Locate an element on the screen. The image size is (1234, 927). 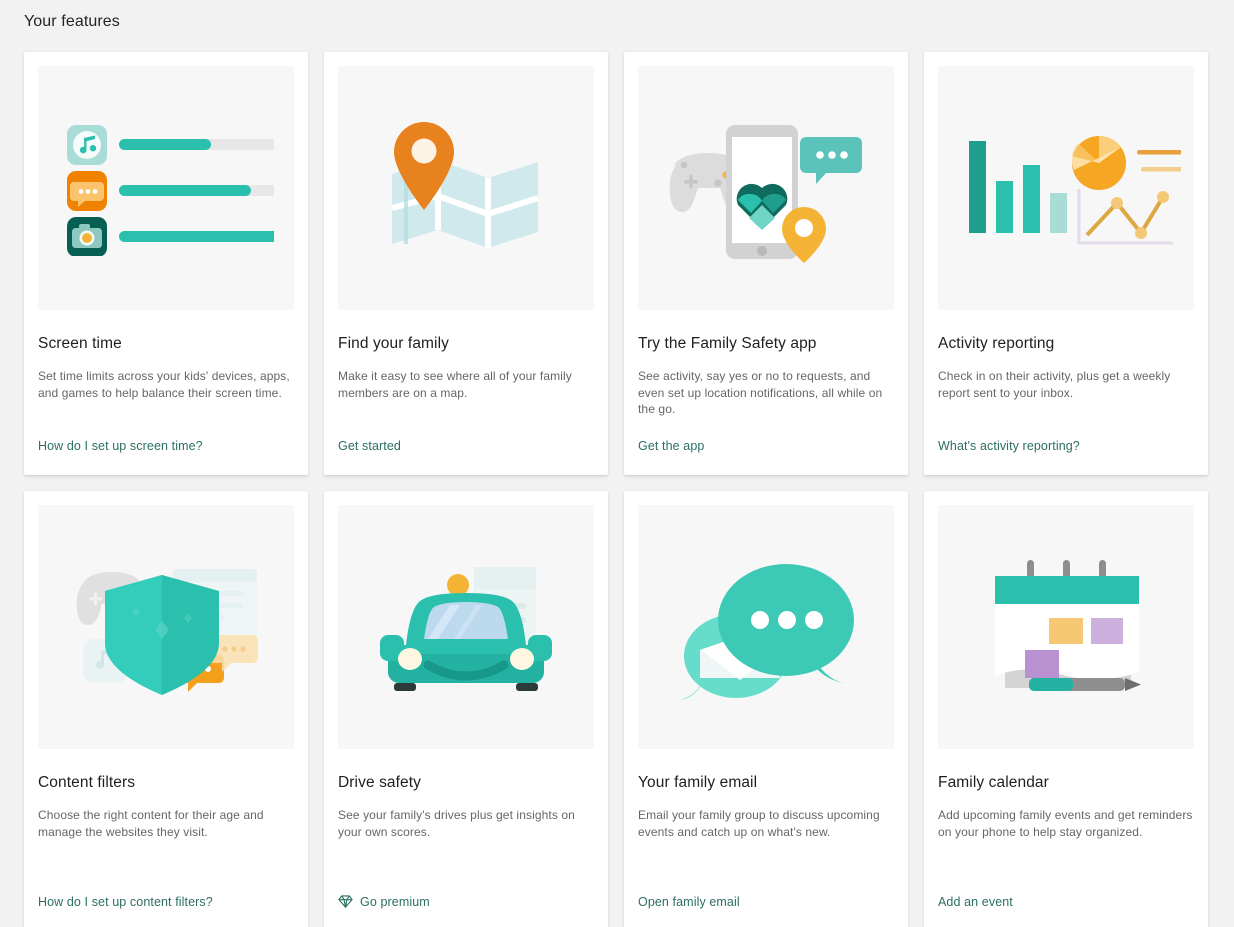
phone-gamepad-illustration is located at coordinates (766, 188).